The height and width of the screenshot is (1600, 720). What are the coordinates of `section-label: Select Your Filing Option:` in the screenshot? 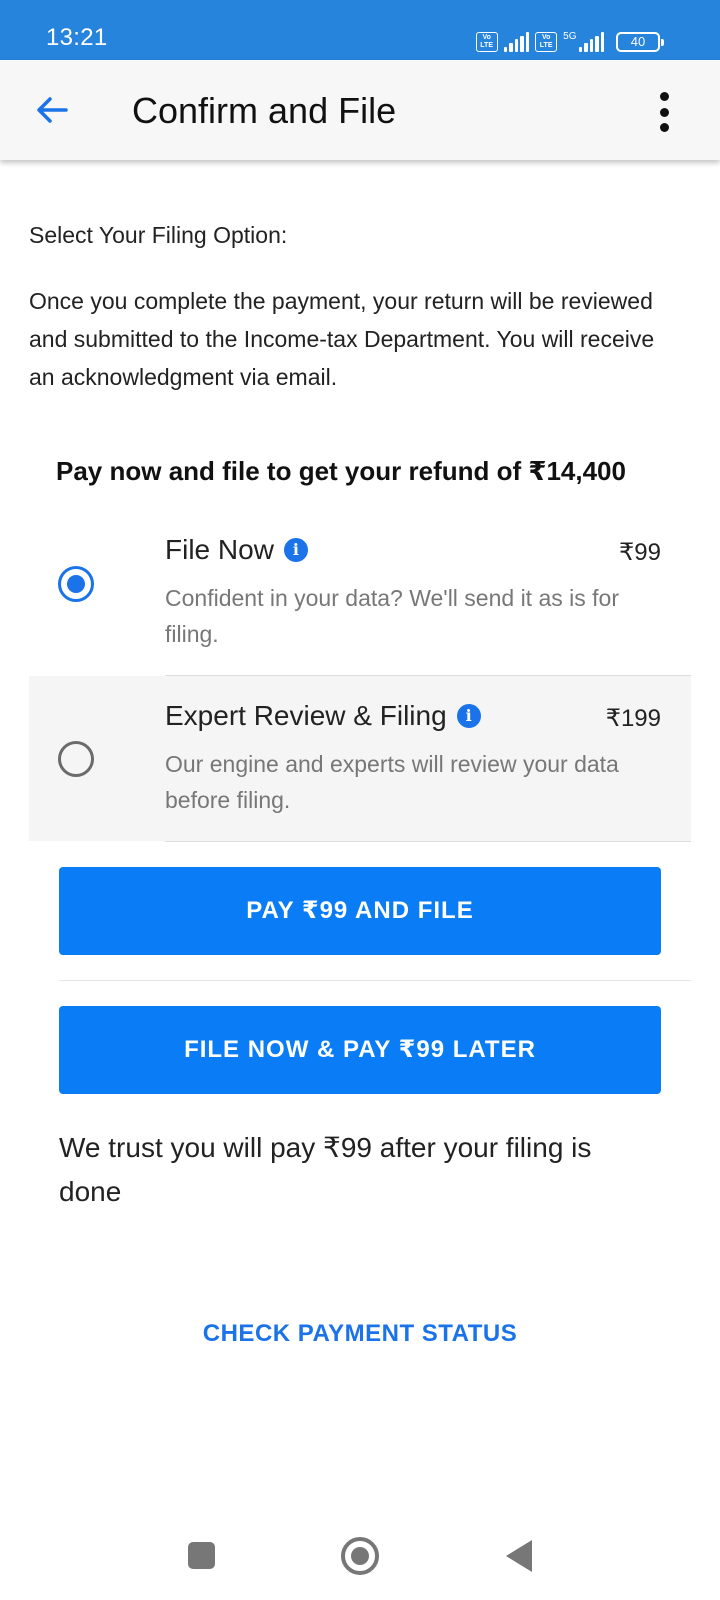 It's located at (158, 235).